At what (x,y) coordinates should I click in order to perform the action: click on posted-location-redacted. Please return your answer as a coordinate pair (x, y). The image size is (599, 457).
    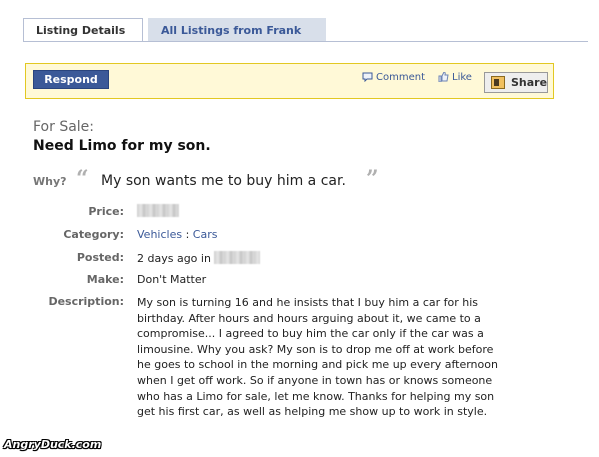
    Looking at the image, I should click on (237, 257).